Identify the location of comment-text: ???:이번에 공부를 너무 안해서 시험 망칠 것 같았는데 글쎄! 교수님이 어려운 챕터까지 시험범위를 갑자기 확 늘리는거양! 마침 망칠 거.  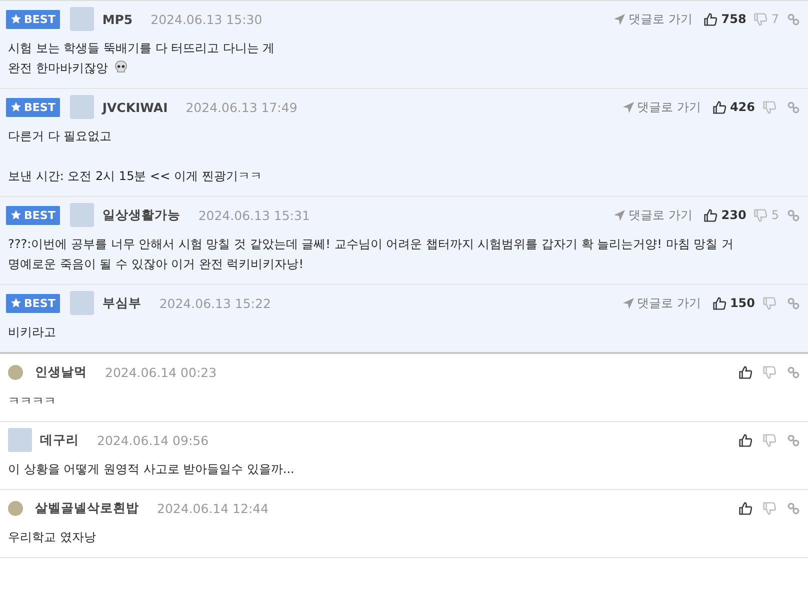
(371, 244).